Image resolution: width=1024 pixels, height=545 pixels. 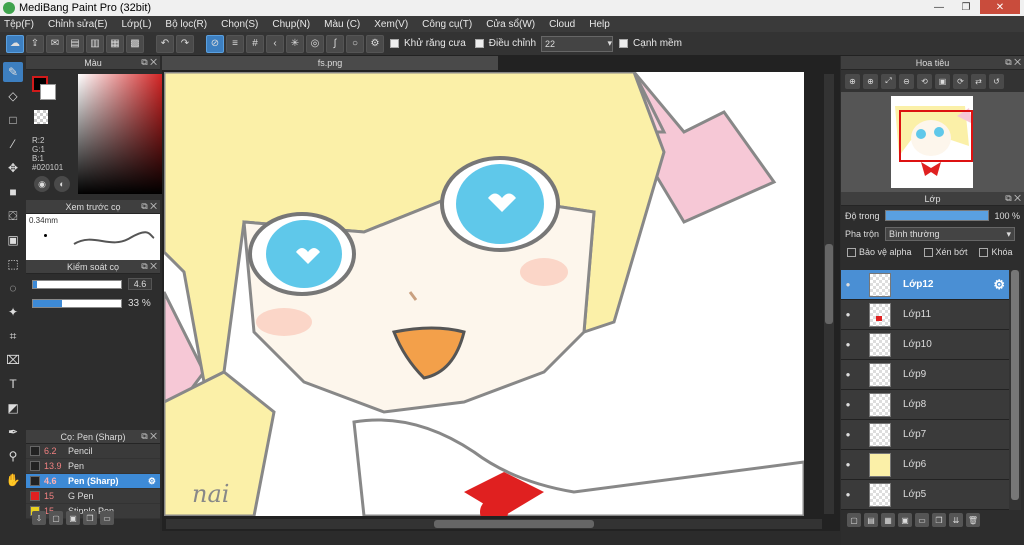 What do you see at coordinates (870, 81) in the screenshot?
I see `zoom-in-alt-icon: ⊕` at bounding box center [870, 81].